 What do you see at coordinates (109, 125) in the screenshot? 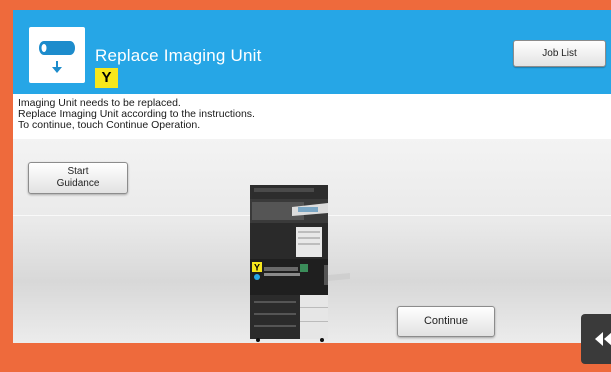
I see `message-line: To continue, touch Continue Operation.` at bounding box center [109, 125].